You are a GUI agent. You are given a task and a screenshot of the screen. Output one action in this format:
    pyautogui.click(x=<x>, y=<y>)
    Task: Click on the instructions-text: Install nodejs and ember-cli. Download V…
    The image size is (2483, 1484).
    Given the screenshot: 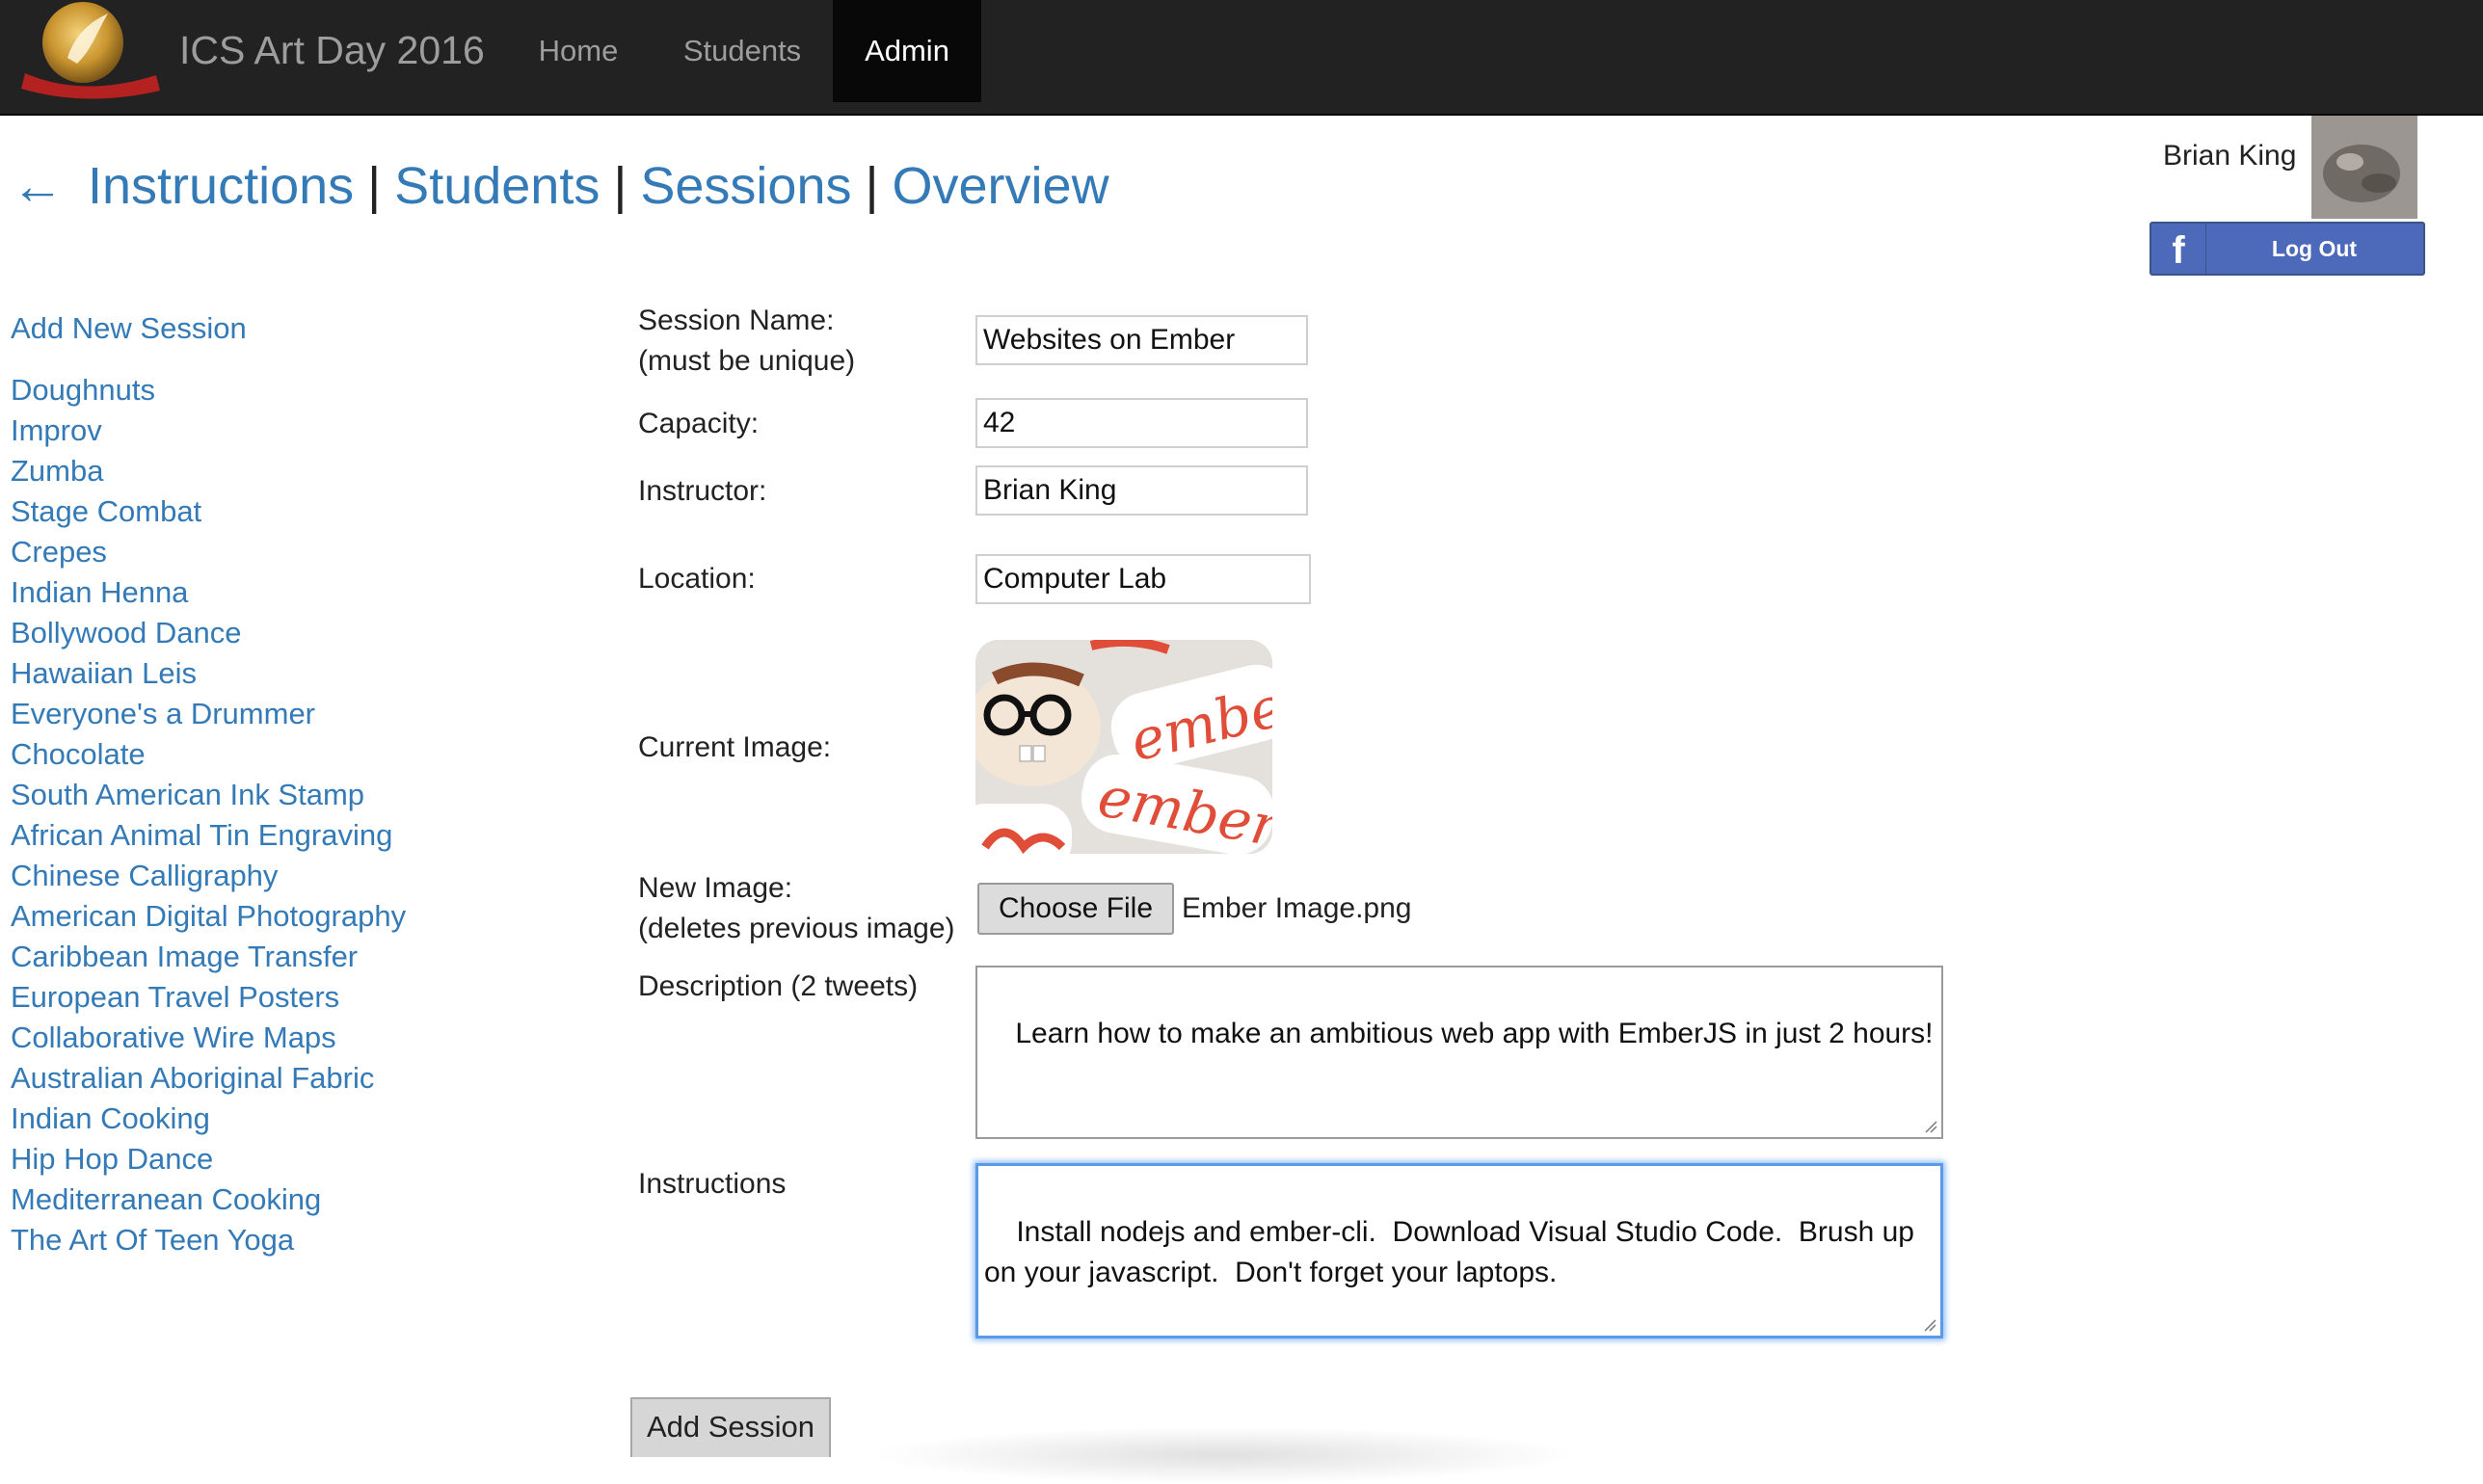 What is the action you would take?
    pyautogui.click(x=1453, y=1252)
    